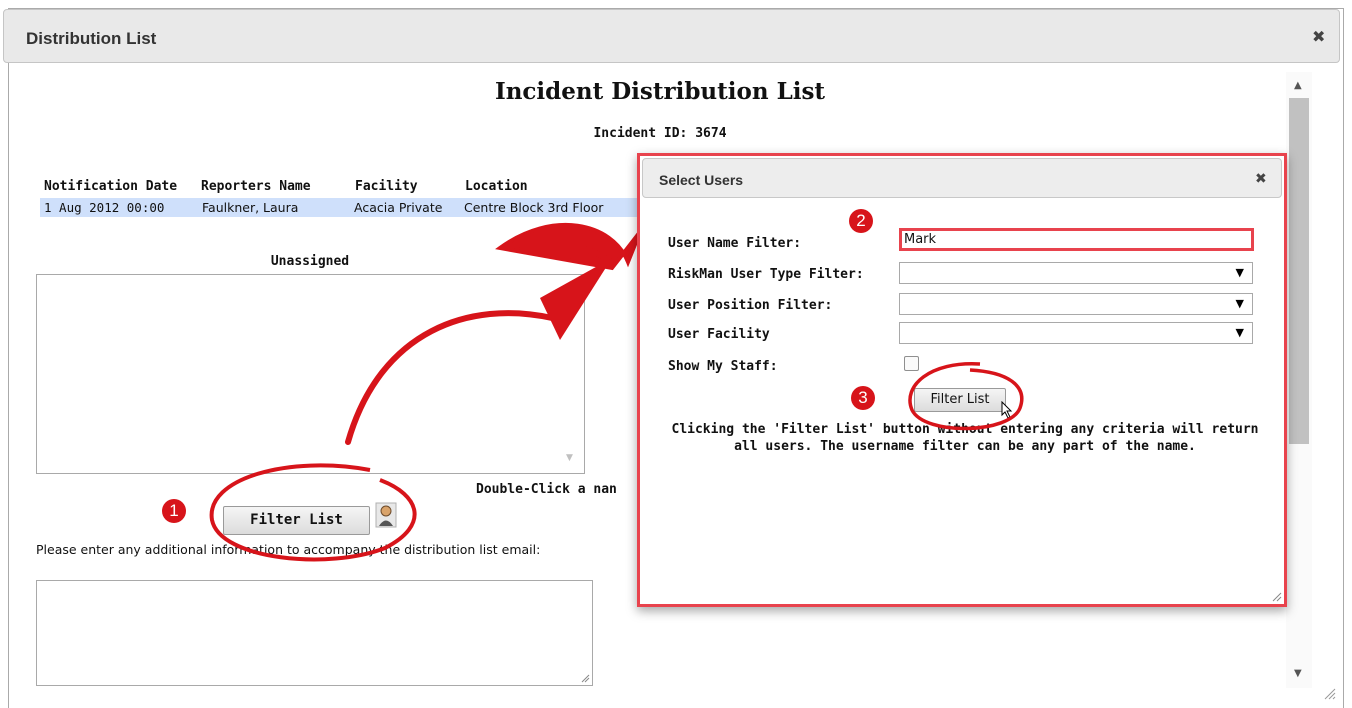  I want to click on user-position-filter-select: ▼, so click(1076, 304).